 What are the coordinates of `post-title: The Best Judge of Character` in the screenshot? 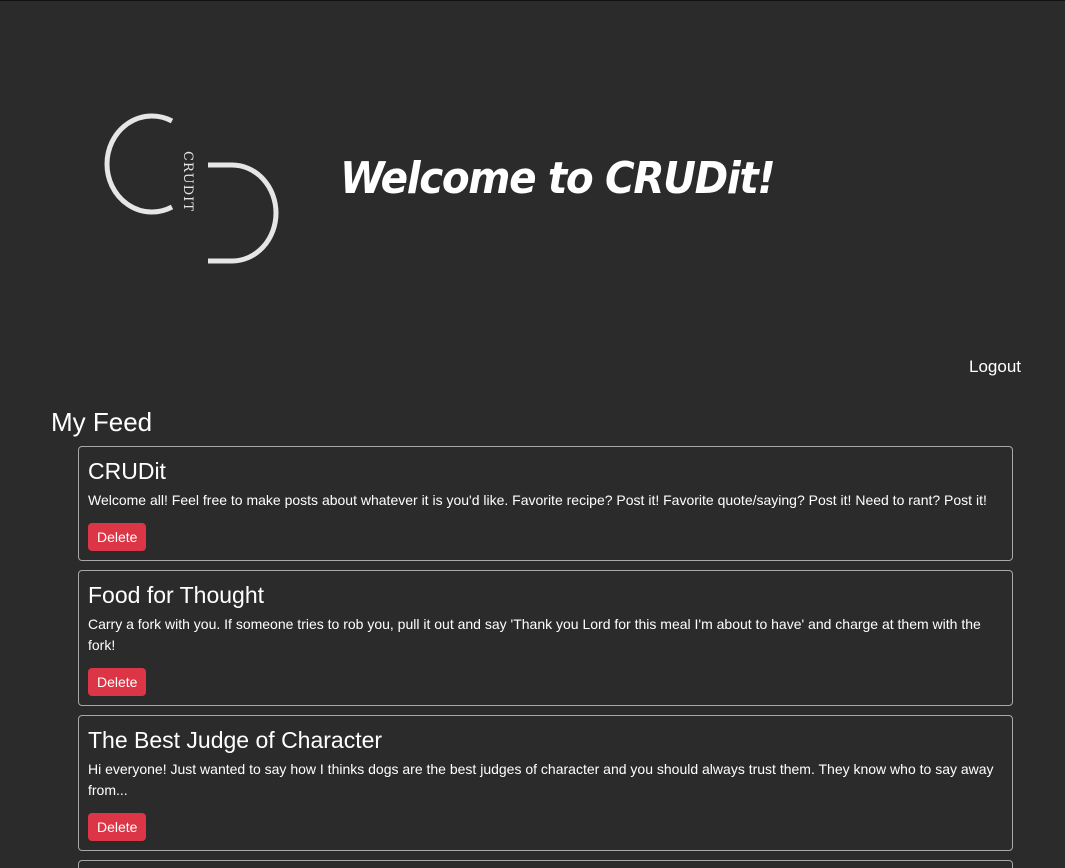 It's located at (235, 740).